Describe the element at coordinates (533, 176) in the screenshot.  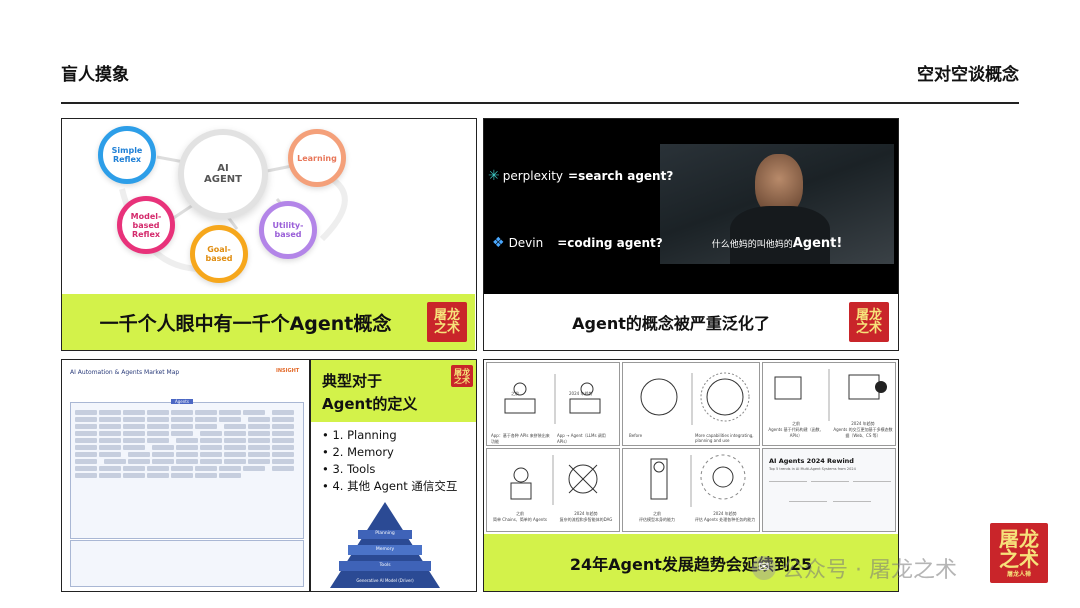
I see `perplexity-brand: perplexity` at that location.